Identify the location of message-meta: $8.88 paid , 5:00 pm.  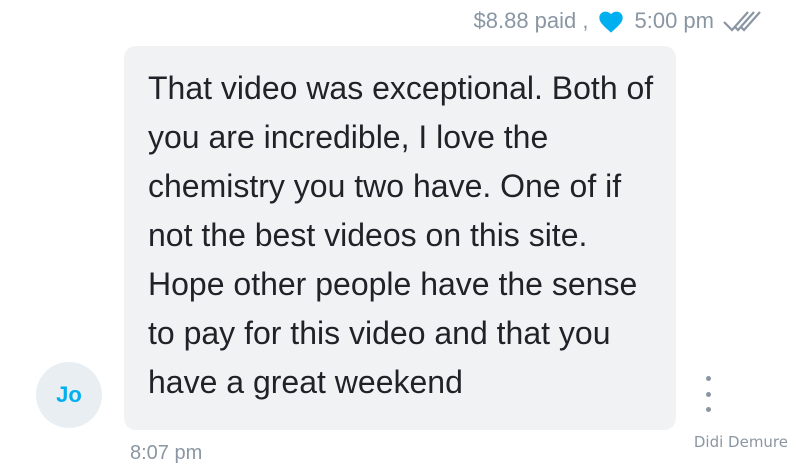
(619, 21).